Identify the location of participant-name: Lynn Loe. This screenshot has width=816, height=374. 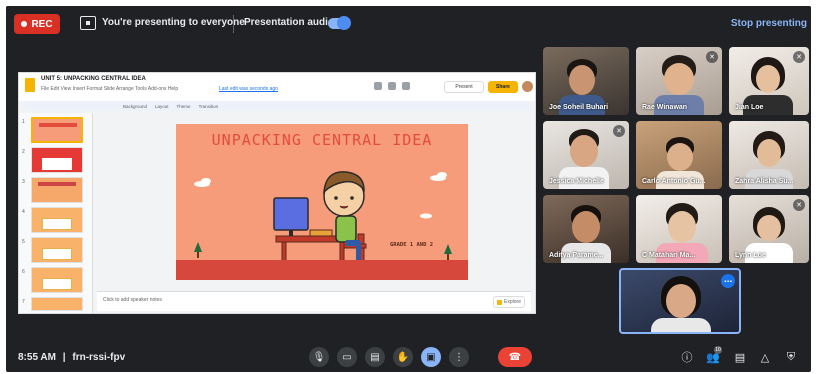
(750, 255).